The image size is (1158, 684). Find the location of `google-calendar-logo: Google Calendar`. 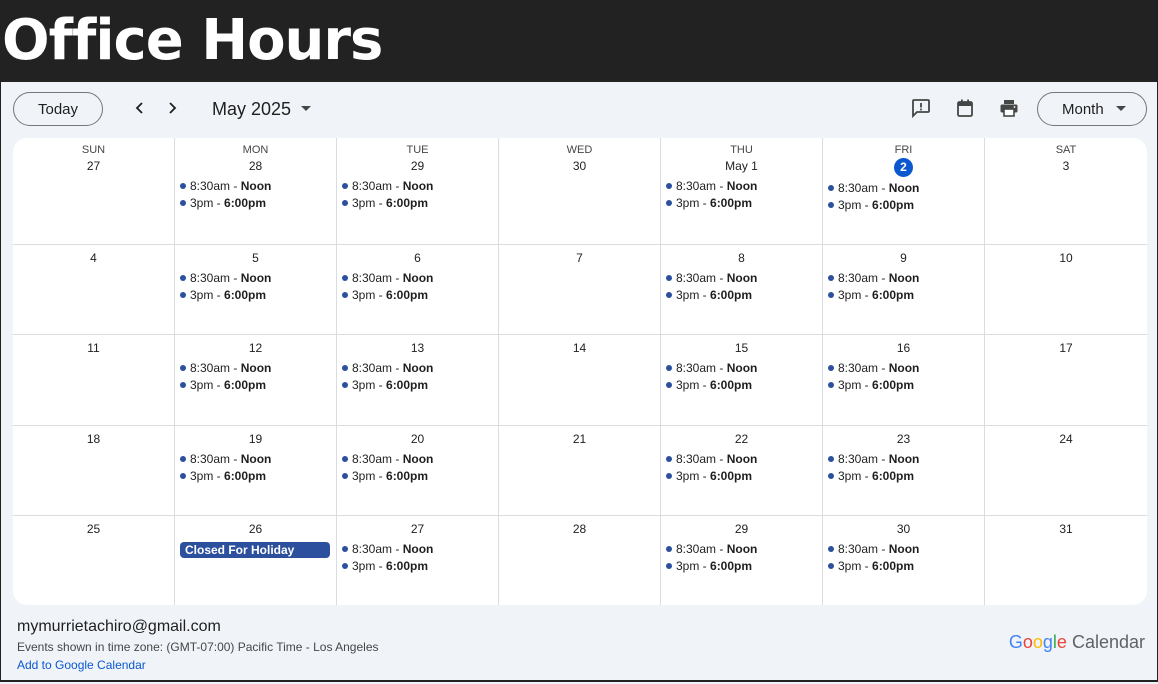

google-calendar-logo: Google Calendar is located at coordinates (1077, 642).